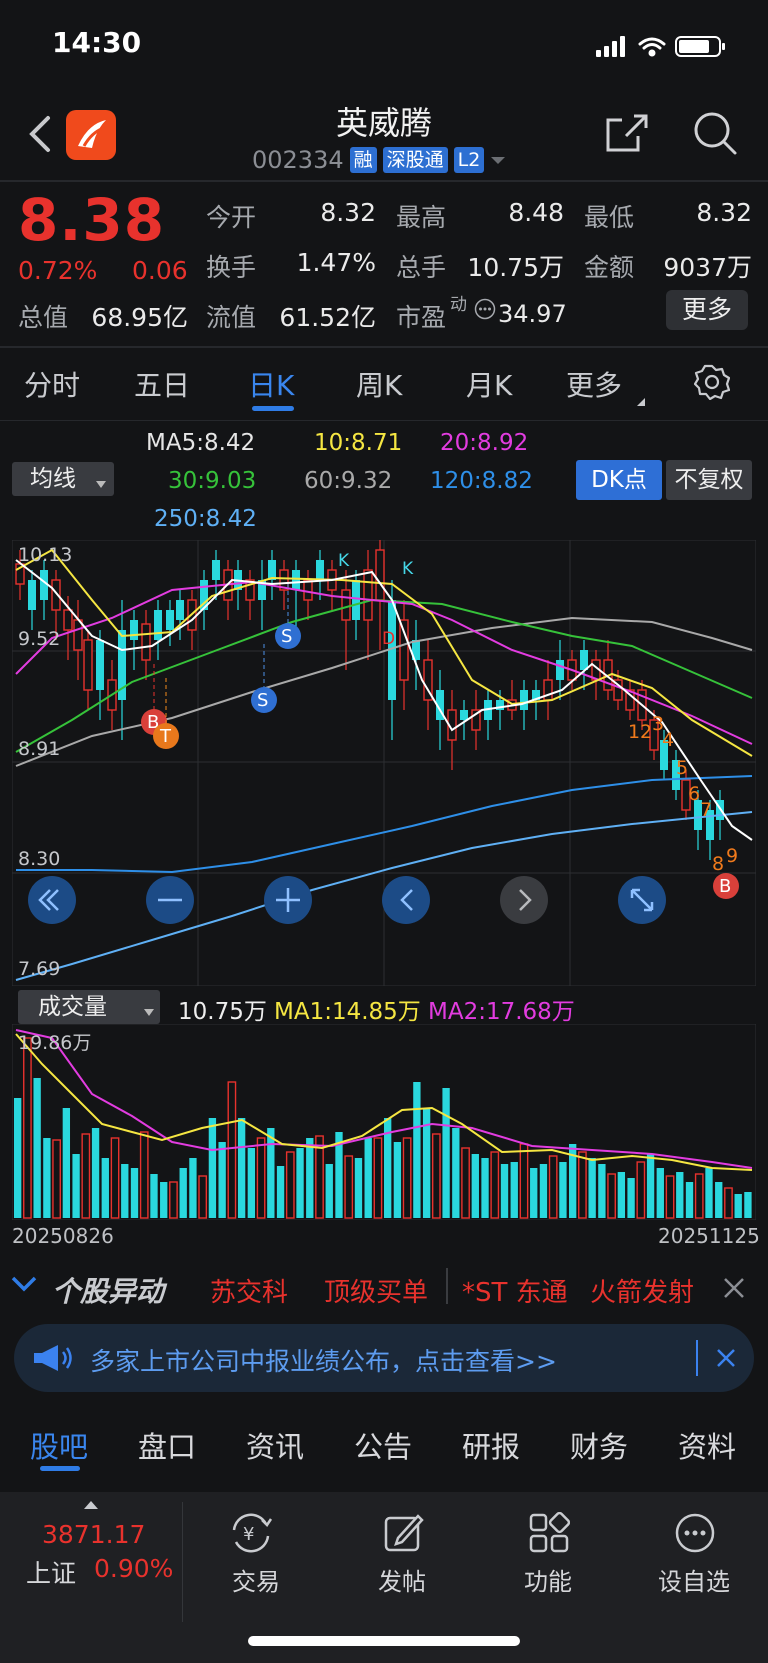 The width and height of the screenshot is (768, 1663). I want to click on ma120-label: 120:8.82, so click(481, 481).